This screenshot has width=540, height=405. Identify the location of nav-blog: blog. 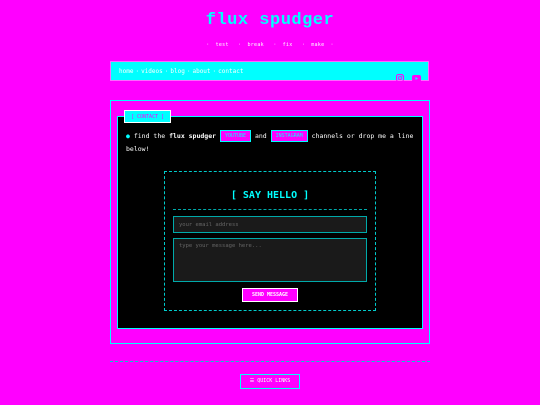
(177, 71).